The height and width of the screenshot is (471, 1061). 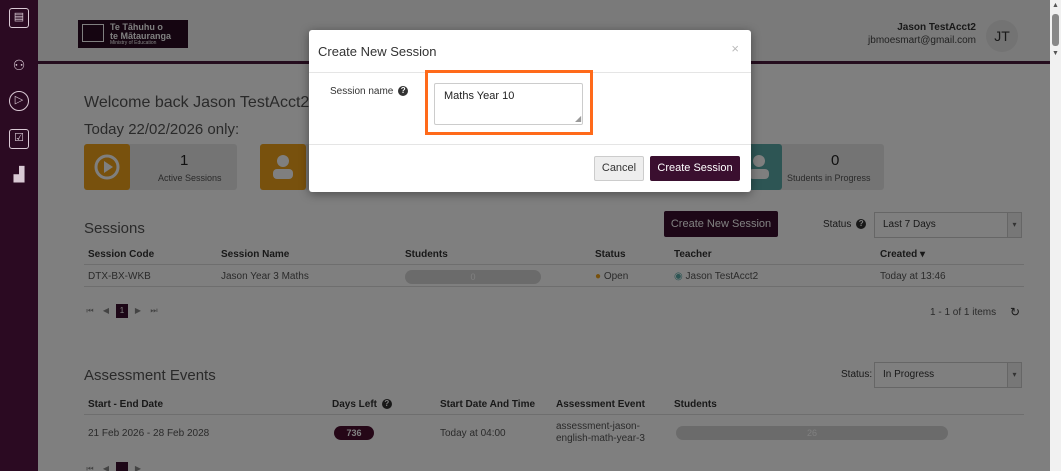 What do you see at coordinates (735, 48) in the screenshot?
I see `close-icon: ×` at bounding box center [735, 48].